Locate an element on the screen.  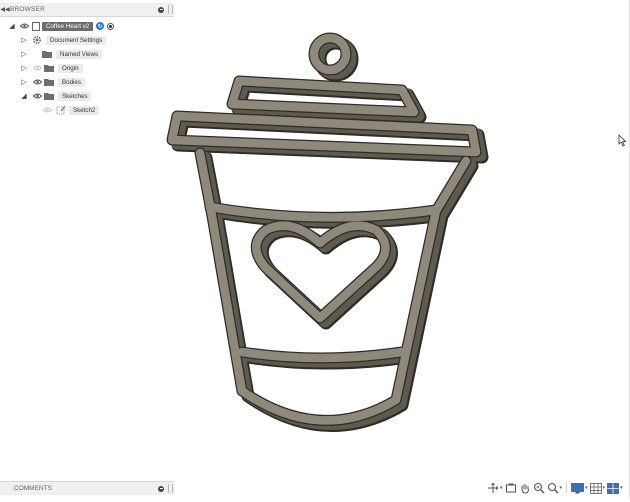
collapse-panel-icon: ◀◀ is located at coordinates (5, 9).